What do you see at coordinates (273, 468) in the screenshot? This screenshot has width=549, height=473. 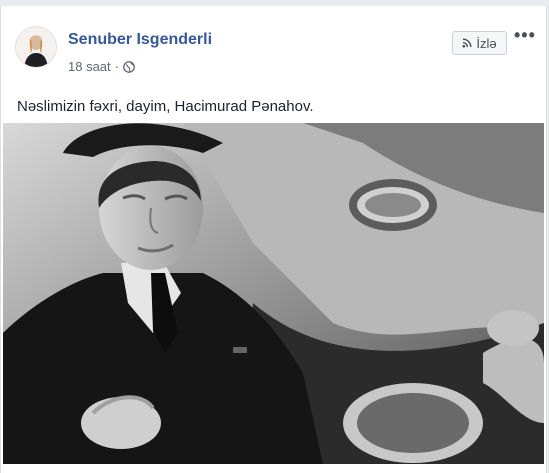 I see `footer-strip` at bounding box center [273, 468].